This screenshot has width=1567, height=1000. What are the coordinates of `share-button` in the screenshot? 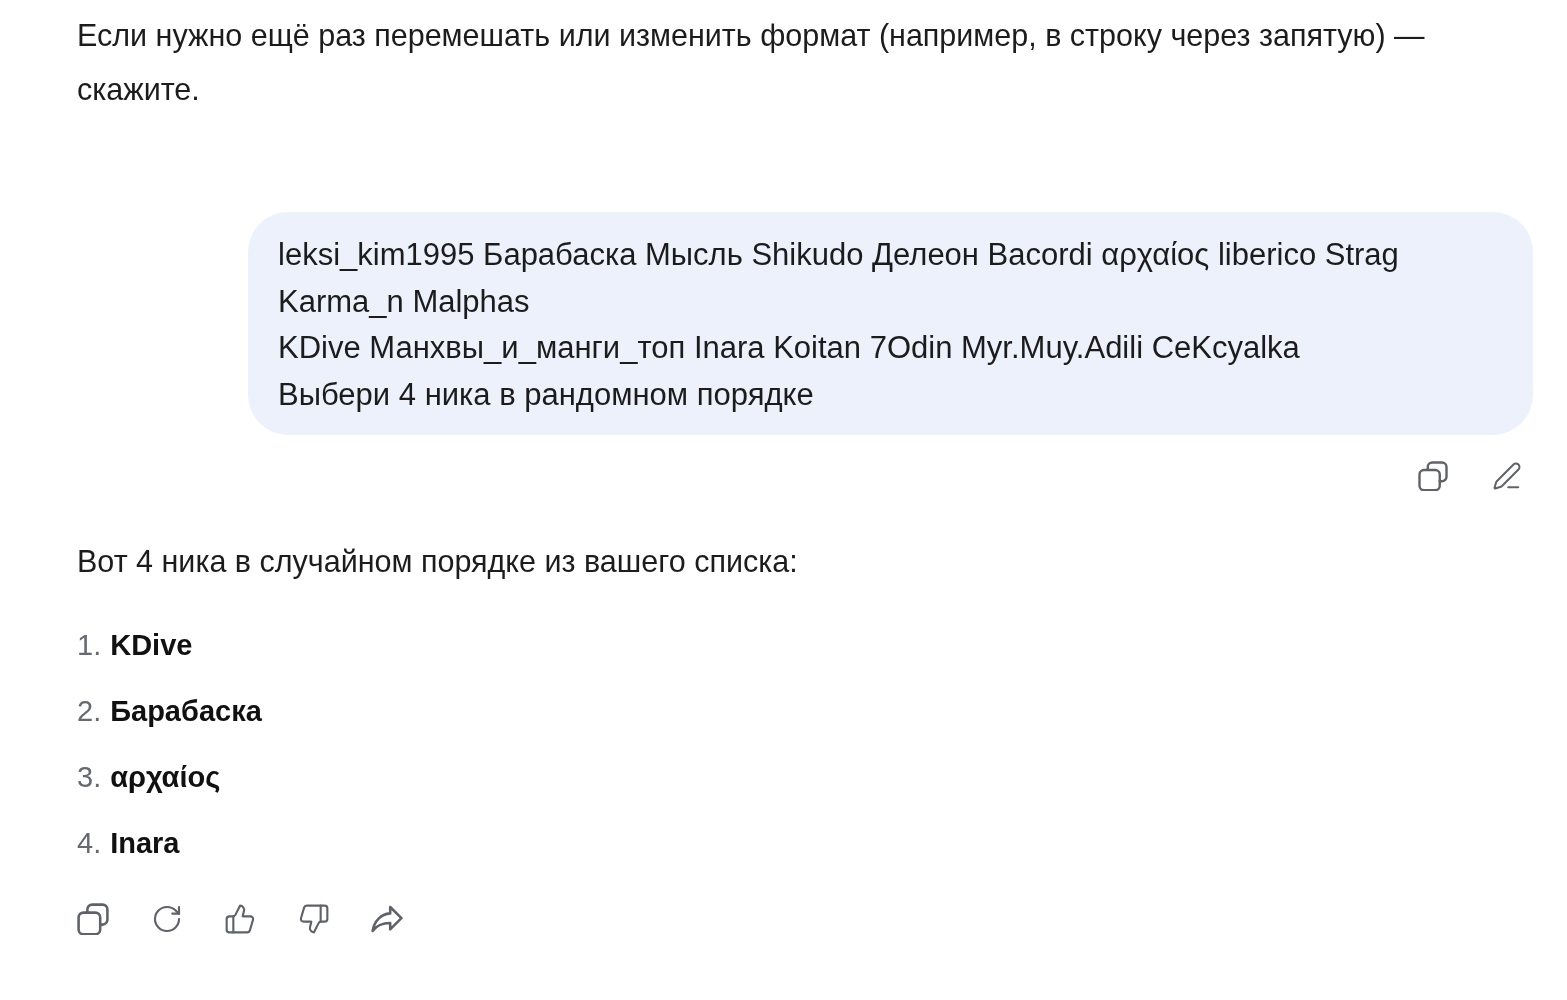 It's located at (387, 919).